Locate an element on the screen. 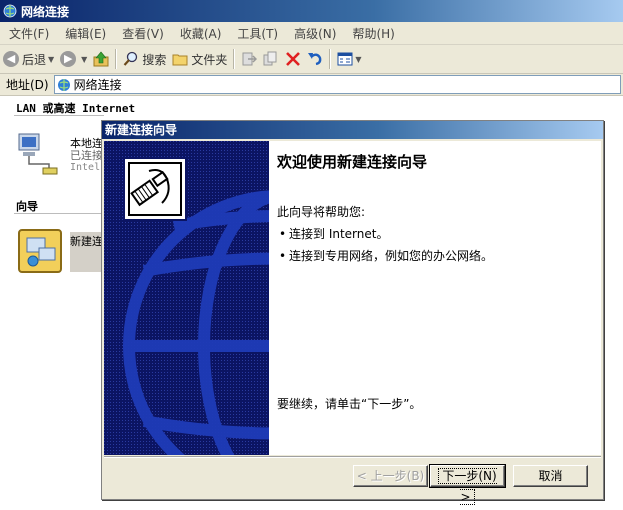 The height and width of the screenshot is (510, 623). forward-button: ▶ ▼ is located at coordinates (73, 59).